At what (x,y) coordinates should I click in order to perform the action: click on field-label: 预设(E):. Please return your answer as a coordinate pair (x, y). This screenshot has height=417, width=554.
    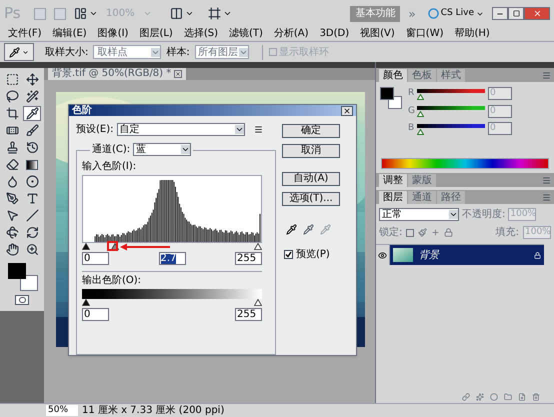
    Looking at the image, I should click on (95, 129).